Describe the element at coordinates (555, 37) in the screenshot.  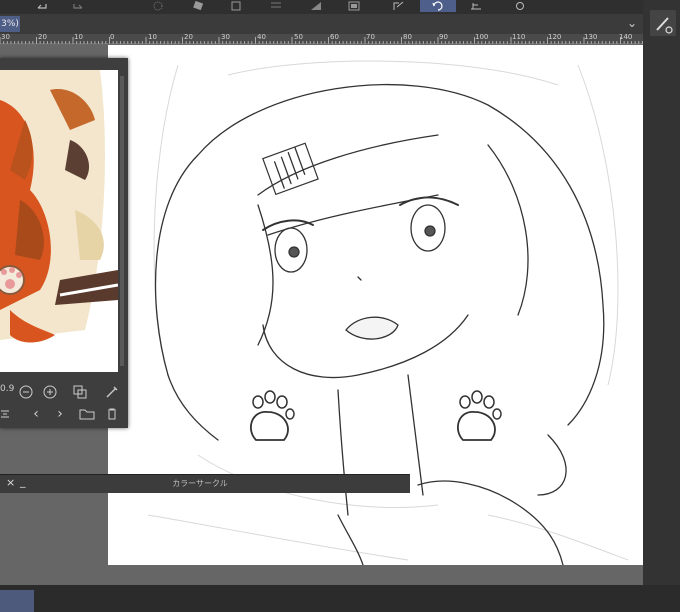
I see `ruler-tick: 120` at that location.